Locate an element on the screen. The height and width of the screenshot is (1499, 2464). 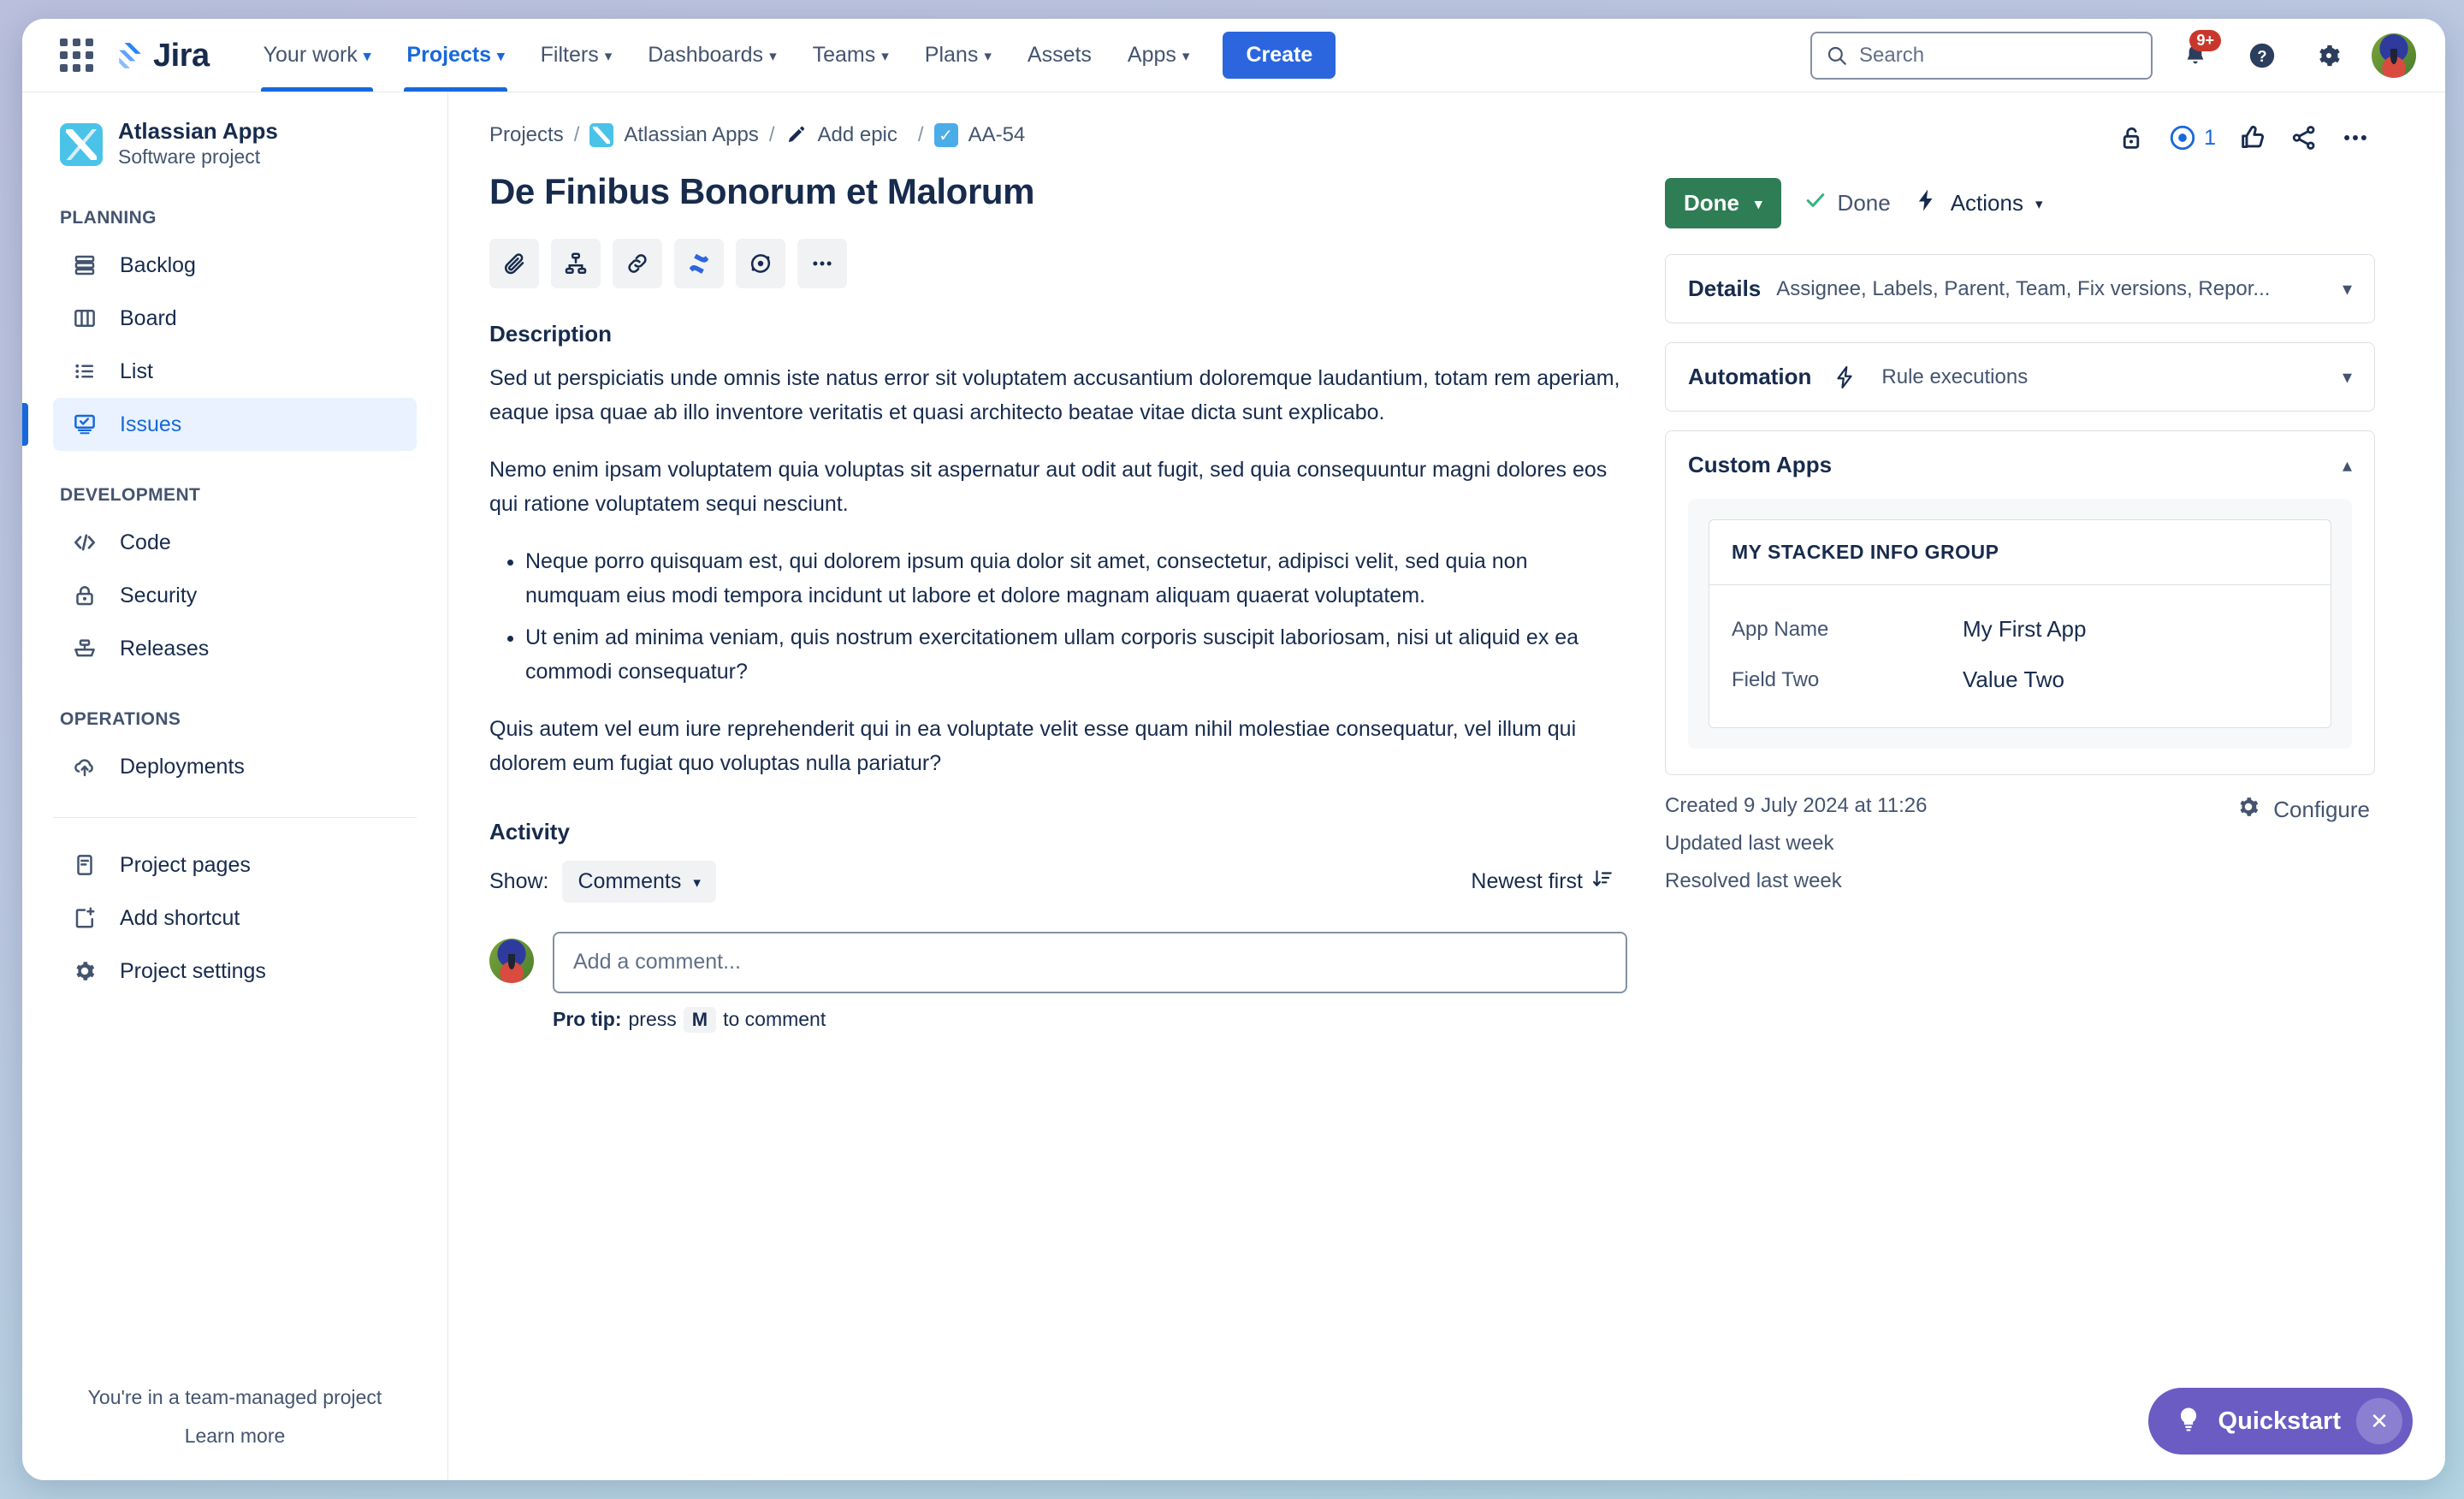
sidebar-item-project-pages: Project pages is located at coordinates (235, 865).